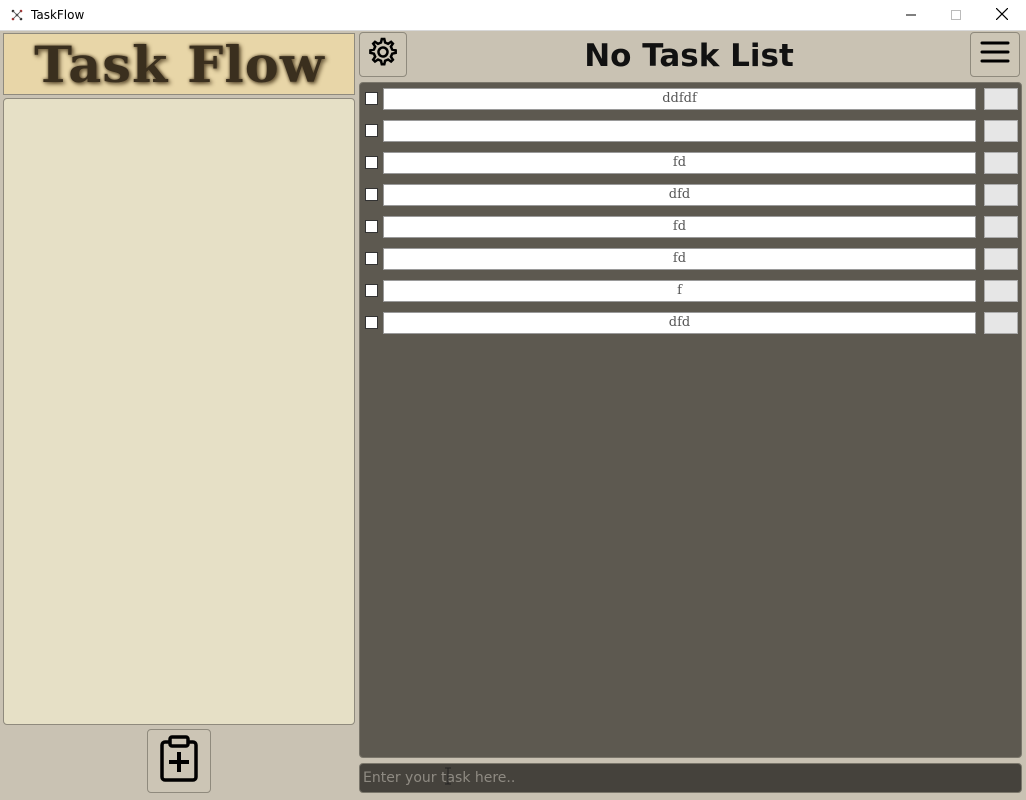  I want to click on taskflow-app-icon, so click(17, 15).